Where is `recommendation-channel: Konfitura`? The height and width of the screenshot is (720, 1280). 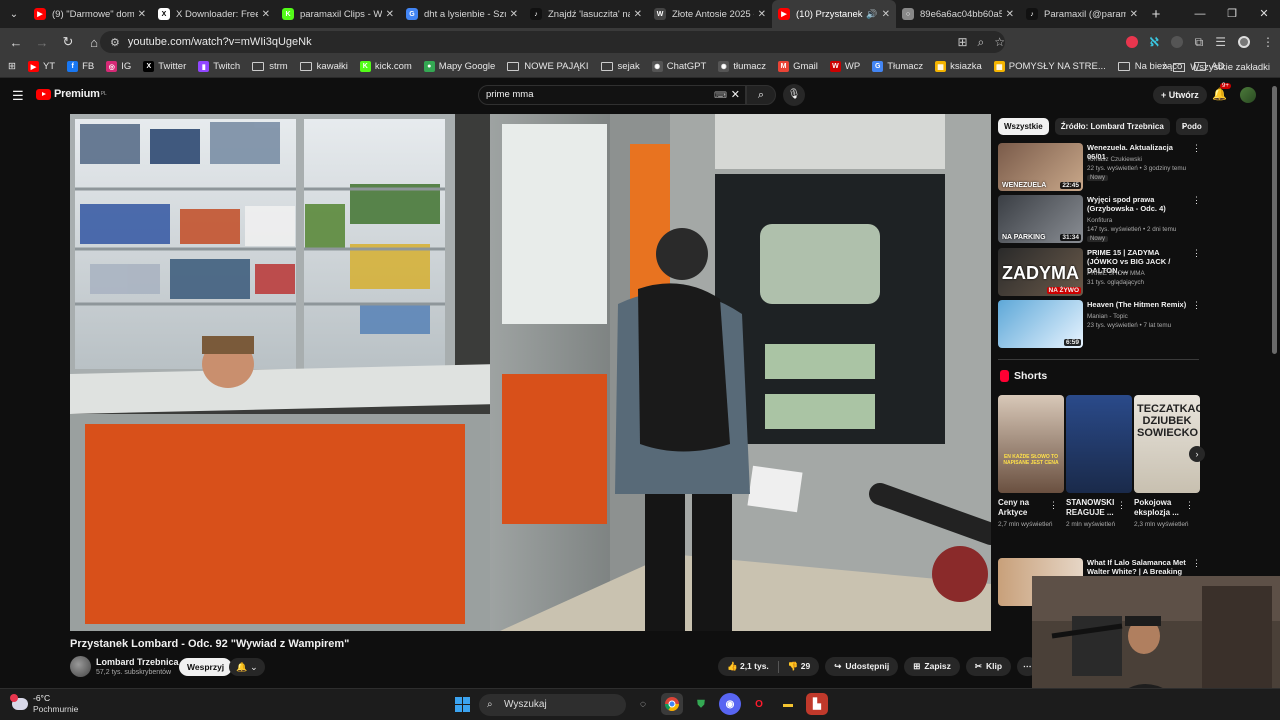 recommendation-channel: Konfitura is located at coordinates (1099, 220).